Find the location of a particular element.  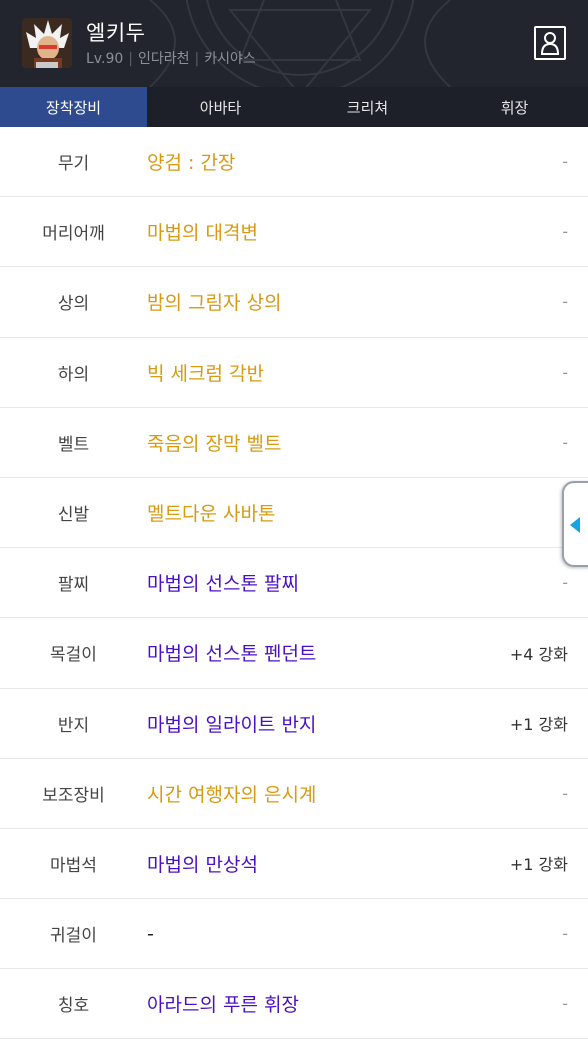

tab-avatar: 아바타 is located at coordinates (220, 107).